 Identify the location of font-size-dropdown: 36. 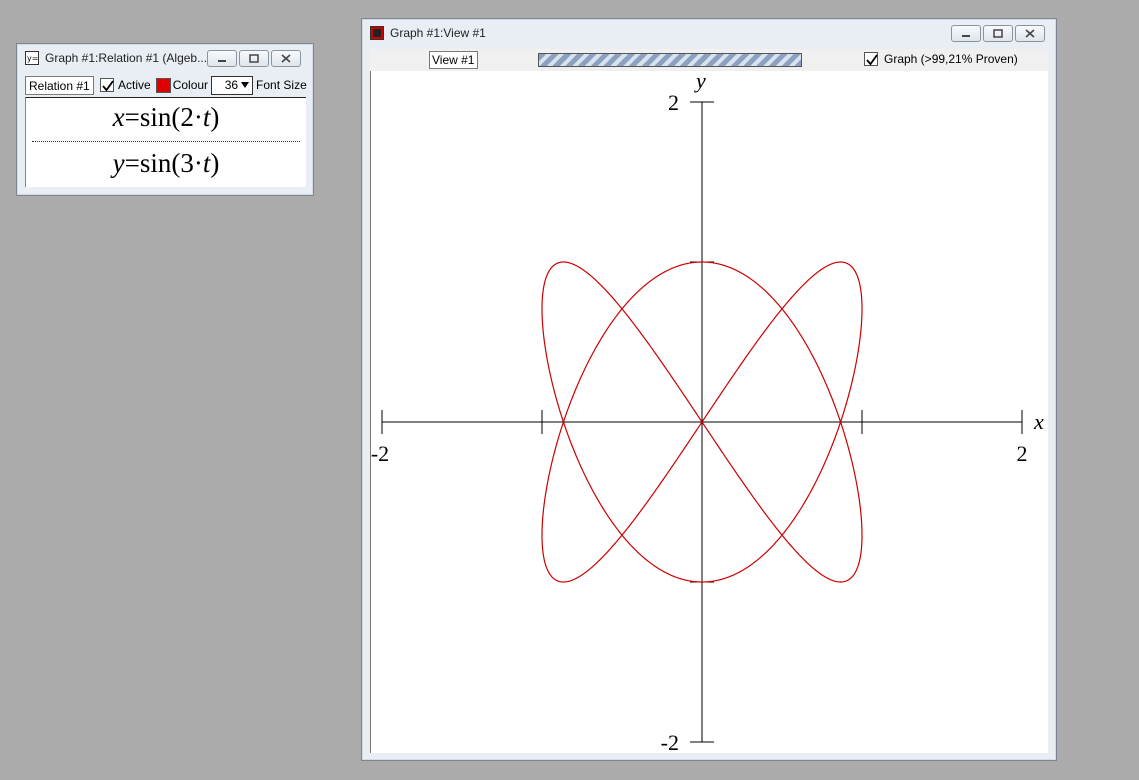
(232, 85).